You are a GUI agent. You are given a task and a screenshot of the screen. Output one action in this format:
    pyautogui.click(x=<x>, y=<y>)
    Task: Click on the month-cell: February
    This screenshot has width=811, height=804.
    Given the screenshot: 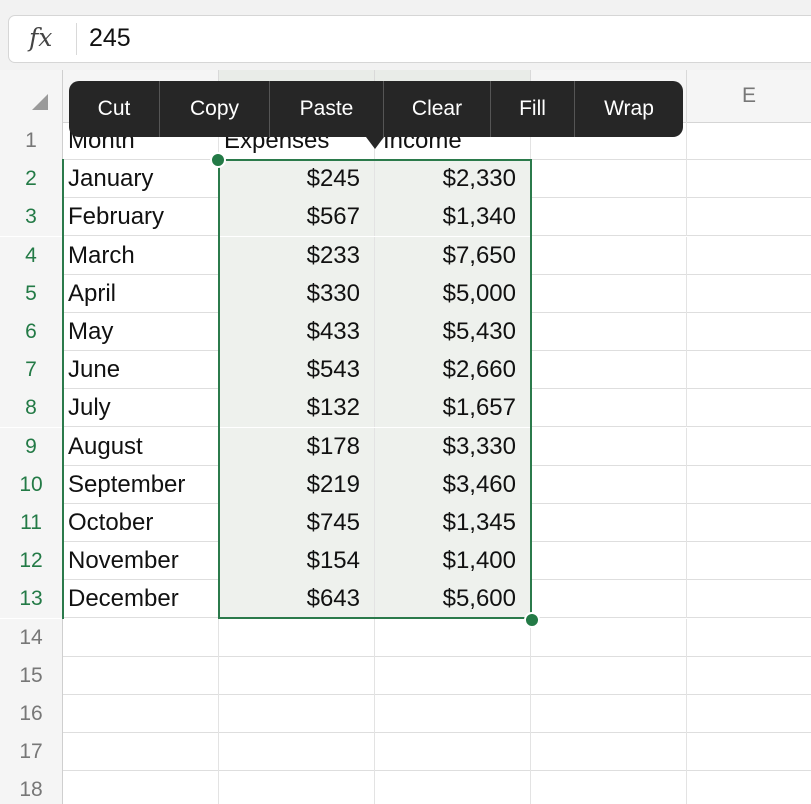 What is the action you would take?
    pyautogui.click(x=141, y=217)
    